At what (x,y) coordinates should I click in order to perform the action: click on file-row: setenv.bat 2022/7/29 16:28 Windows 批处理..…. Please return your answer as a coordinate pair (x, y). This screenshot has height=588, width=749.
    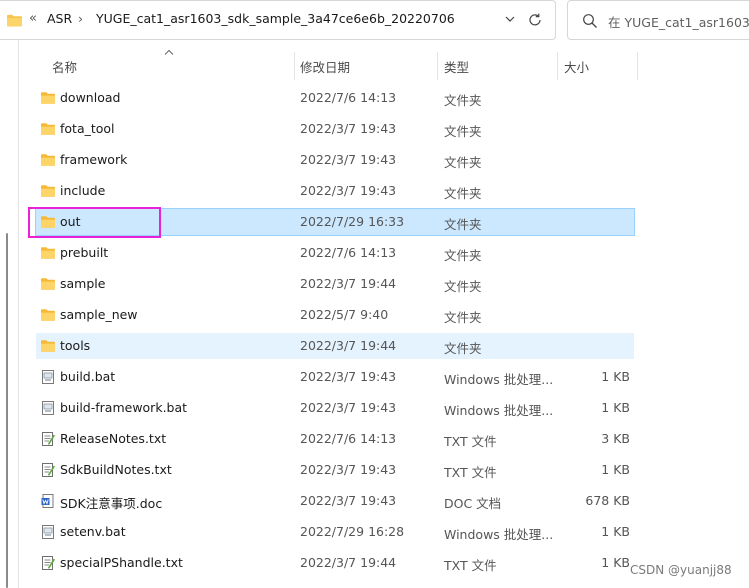
    Looking at the image, I should click on (335, 532).